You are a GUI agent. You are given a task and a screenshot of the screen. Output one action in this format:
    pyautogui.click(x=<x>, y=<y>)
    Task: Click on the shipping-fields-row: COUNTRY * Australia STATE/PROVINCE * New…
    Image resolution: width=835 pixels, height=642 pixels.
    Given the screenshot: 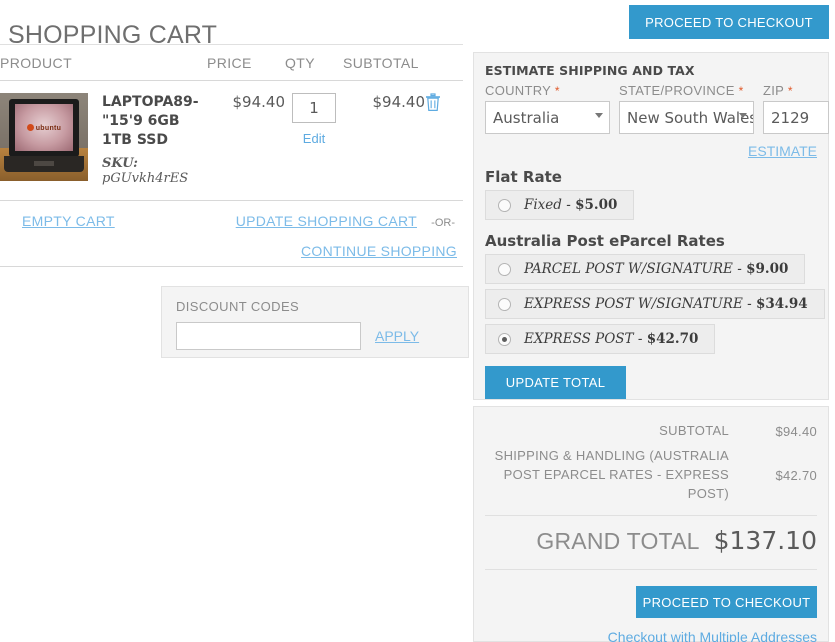 What is the action you would take?
    pyautogui.click(x=657, y=108)
    